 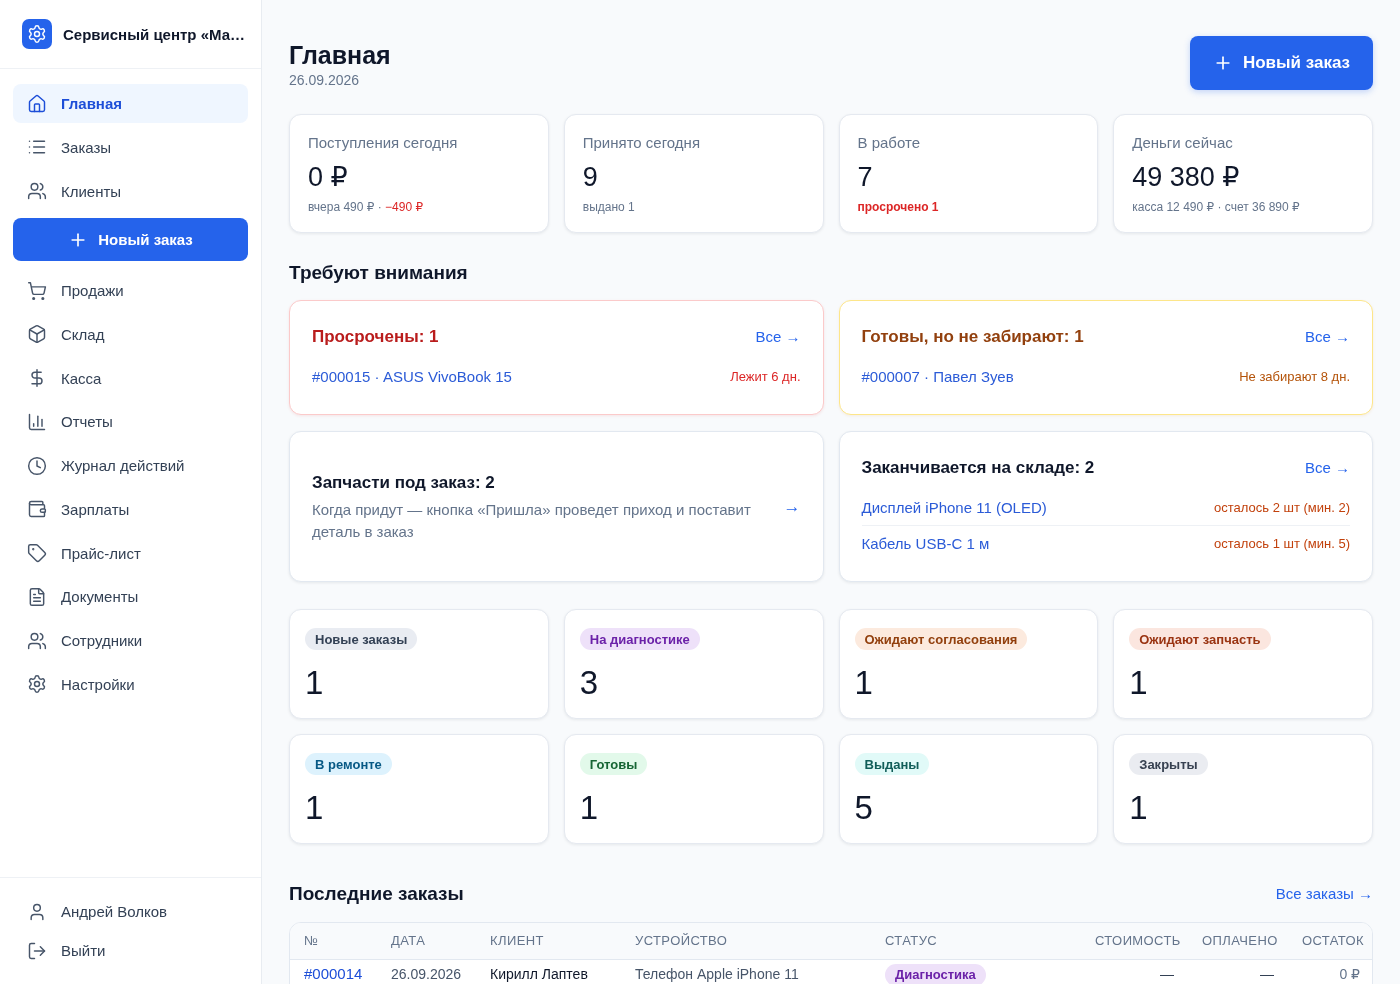 I want to click on column-header: ОПЛАЧЕНО, so click(x=1238, y=941).